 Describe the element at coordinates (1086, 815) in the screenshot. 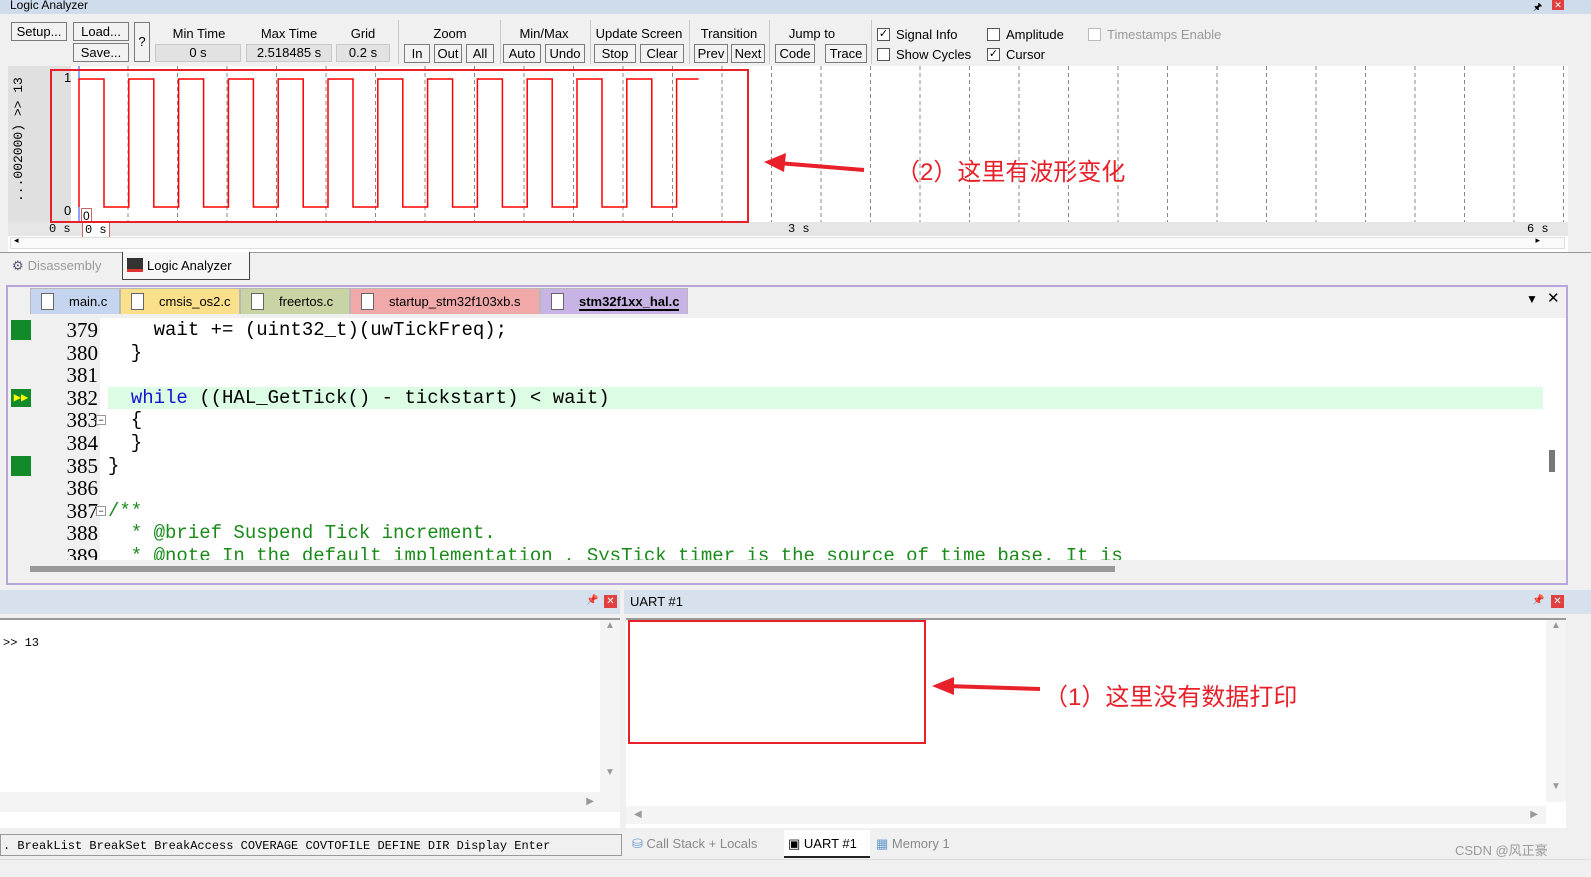

I see `horizontal-scrollbar: ◀ ▶` at that location.